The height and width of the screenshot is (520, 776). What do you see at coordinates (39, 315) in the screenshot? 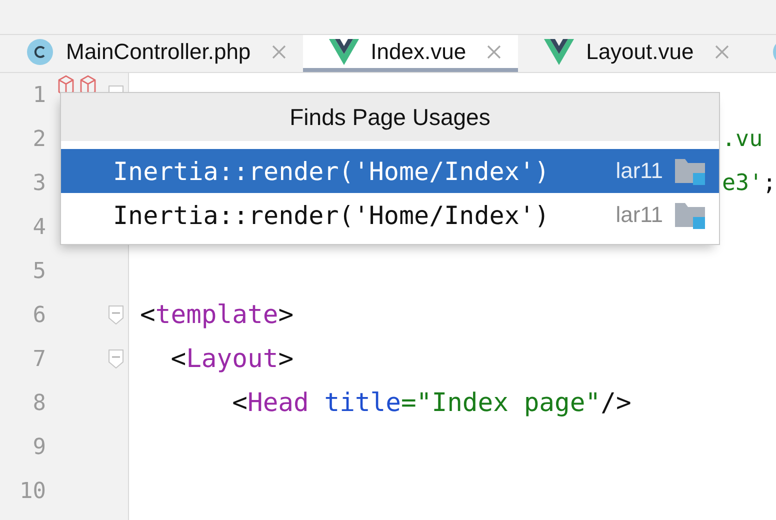
I see `line-number: 6` at bounding box center [39, 315].